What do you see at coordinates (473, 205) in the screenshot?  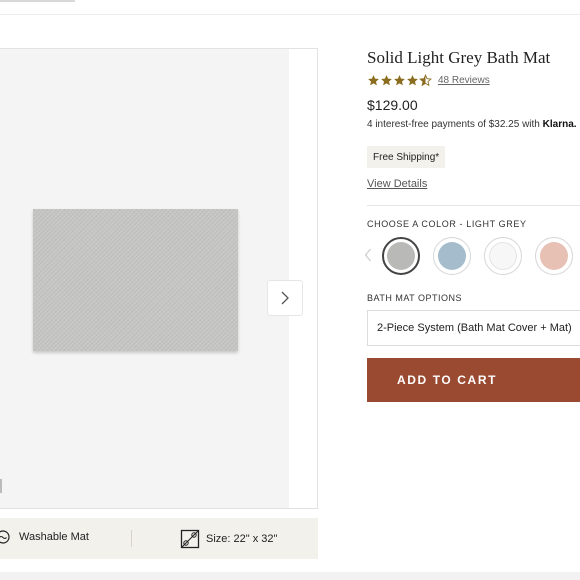 I see `section-divider` at bounding box center [473, 205].